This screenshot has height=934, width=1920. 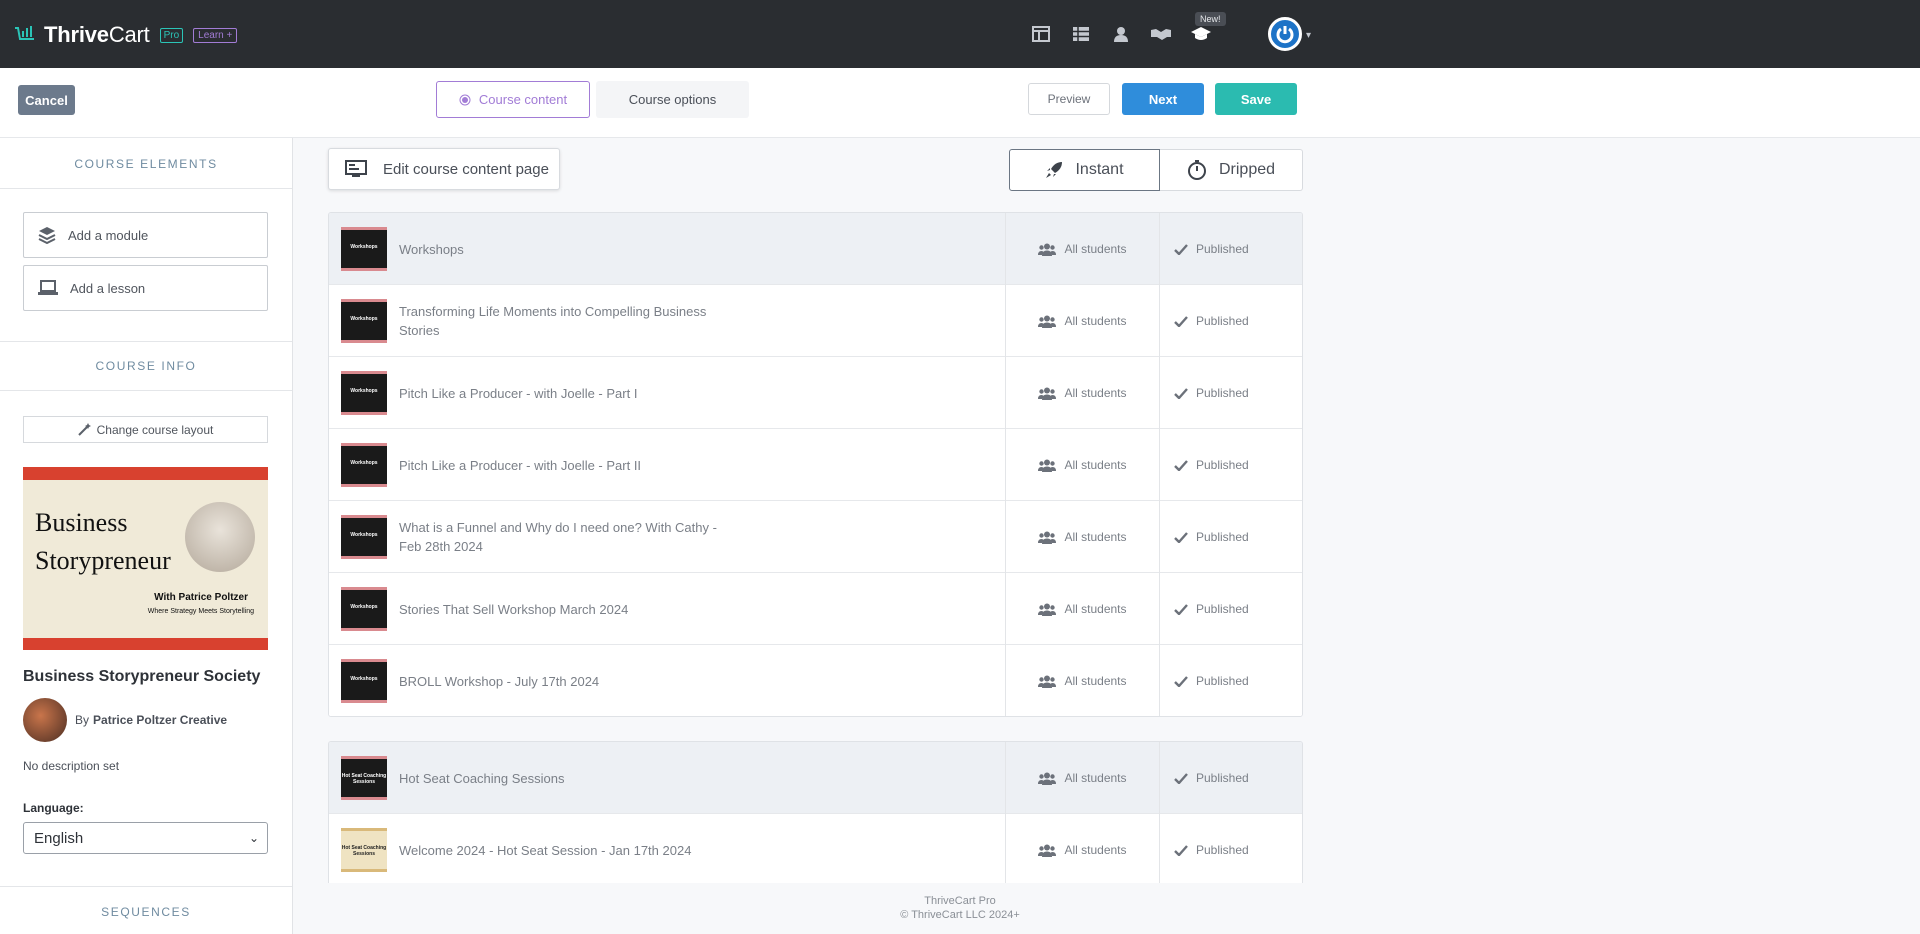 What do you see at coordinates (45, 720) in the screenshot?
I see `author-avatar` at bounding box center [45, 720].